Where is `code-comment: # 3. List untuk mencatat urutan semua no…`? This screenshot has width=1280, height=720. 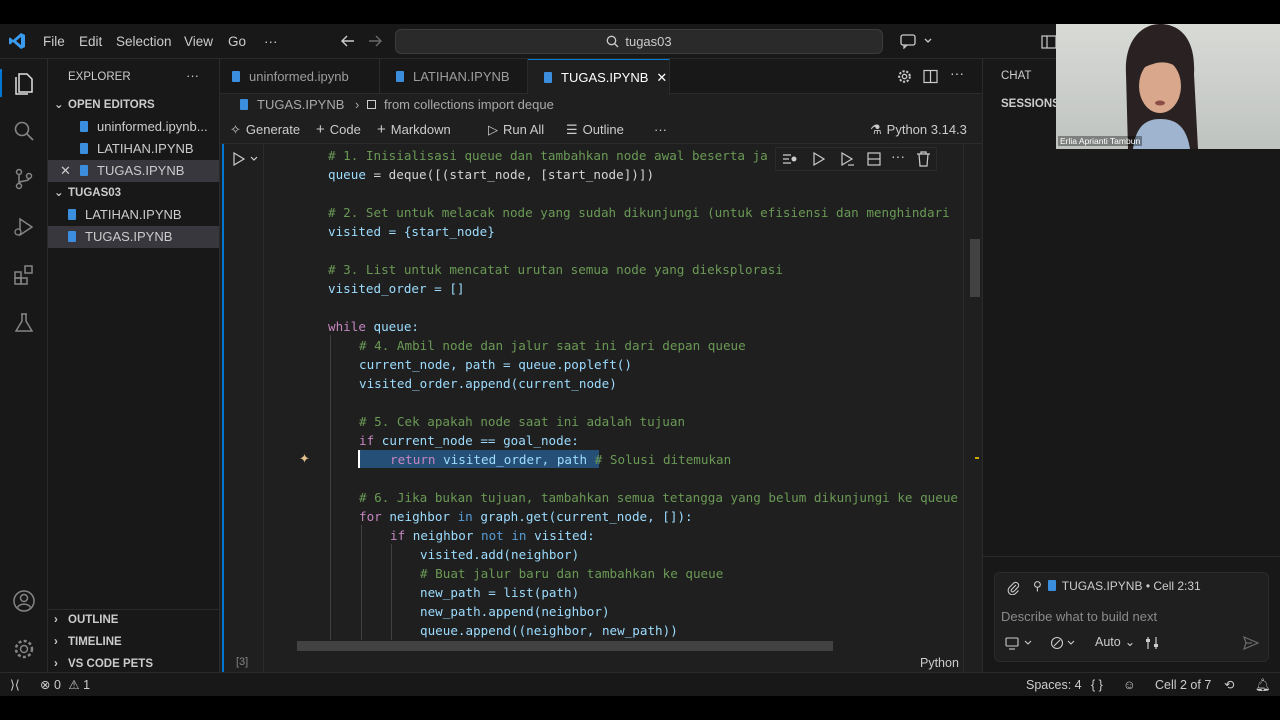
code-comment: # 3. List untuk mencatat urutan semua no… is located at coordinates (555, 269).